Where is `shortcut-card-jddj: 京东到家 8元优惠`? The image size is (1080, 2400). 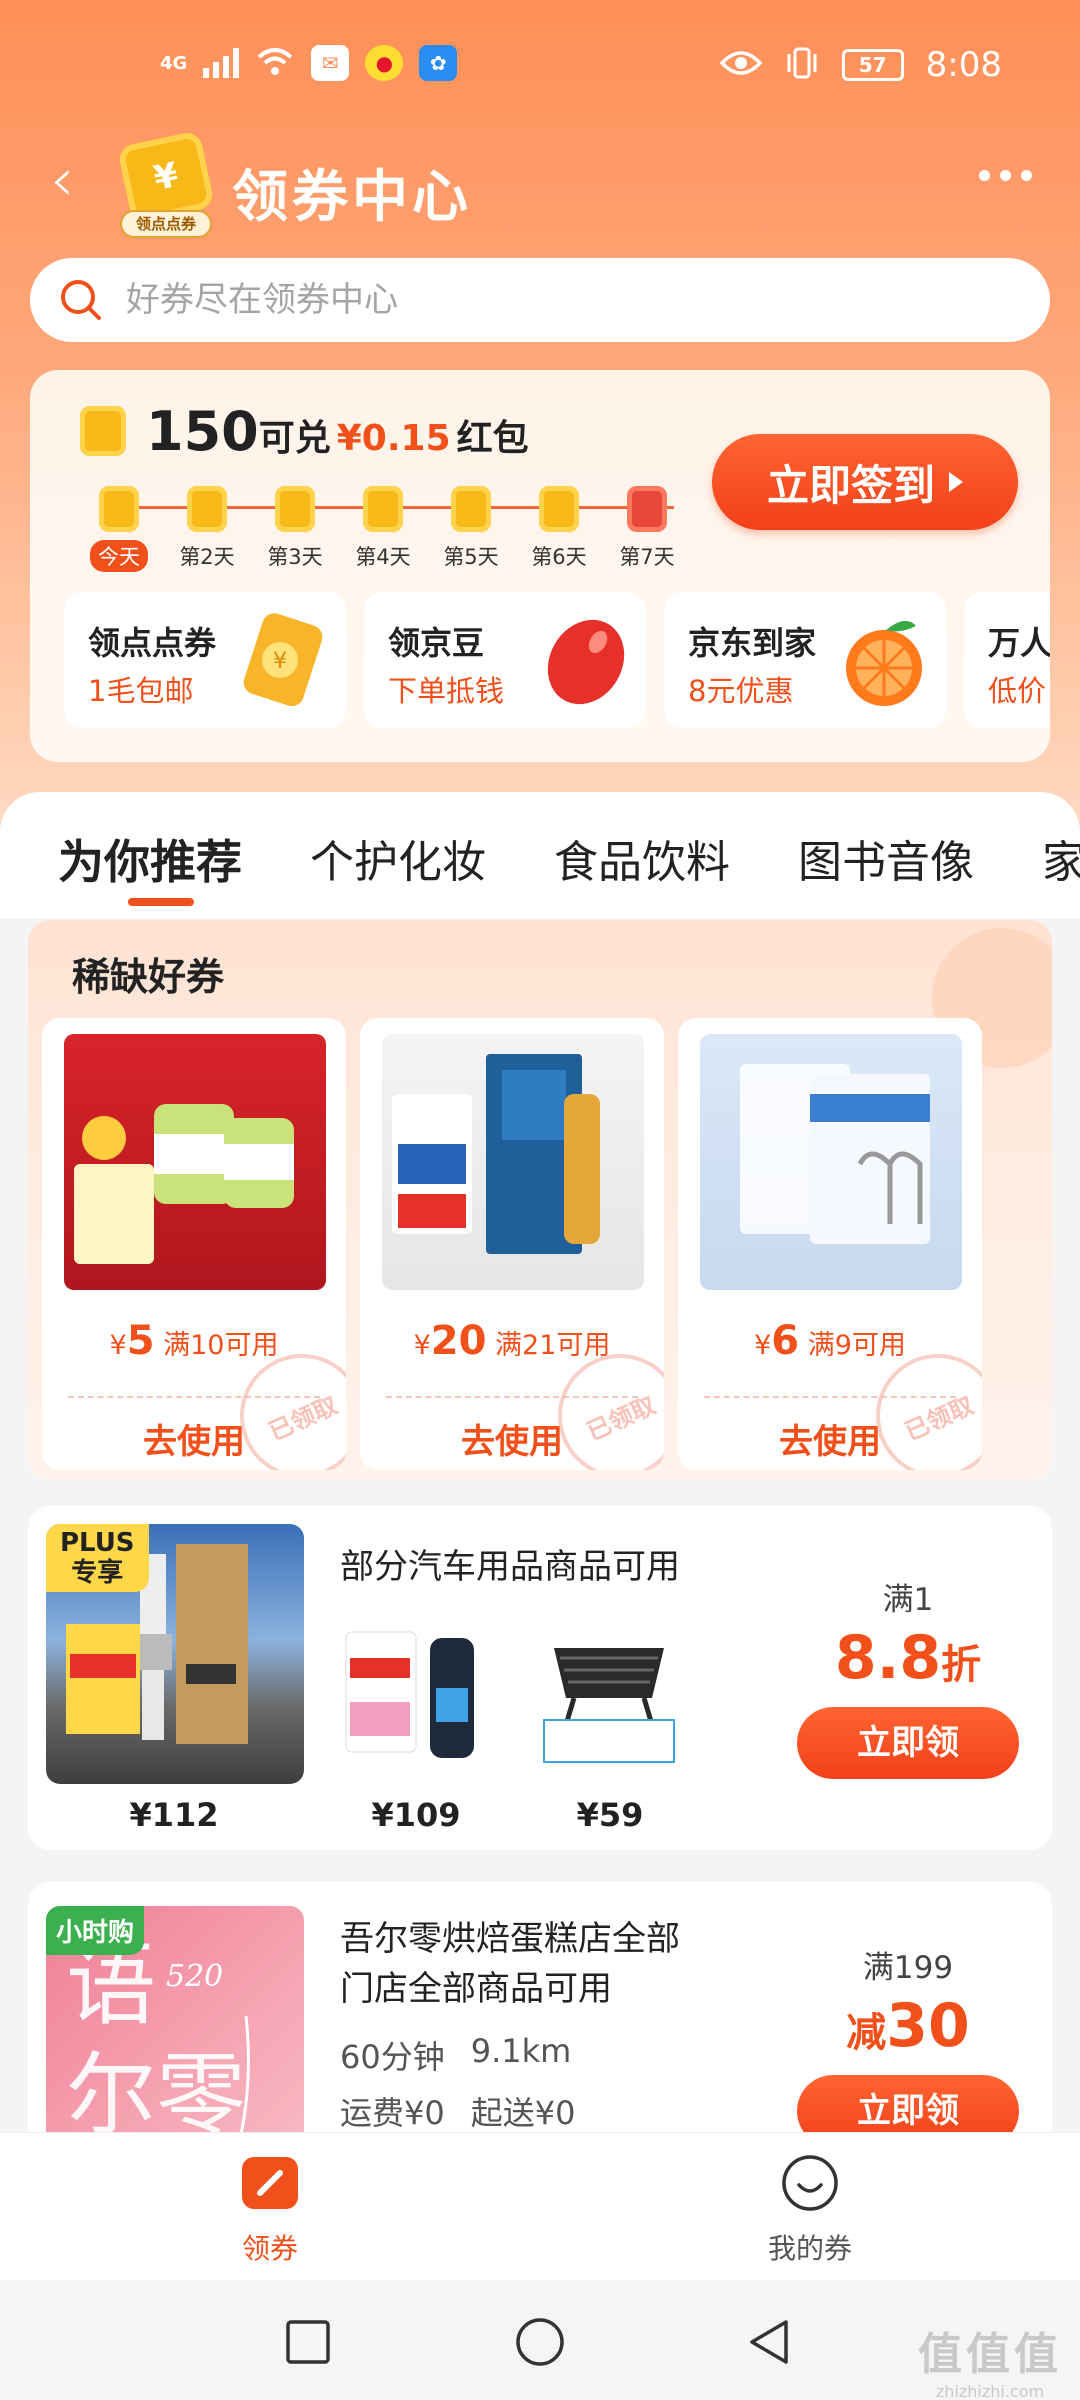
shortcut-card-jddj: 京东到家 8元优惠 is located at coordinates (805, 660).